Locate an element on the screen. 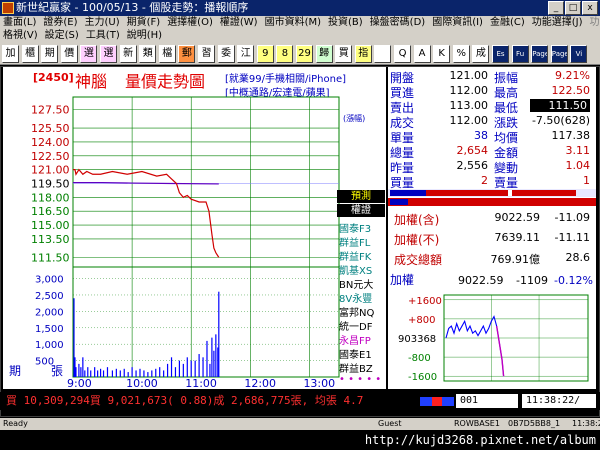  toolbar-button: 櫃 is located at coordinates (30, 54).